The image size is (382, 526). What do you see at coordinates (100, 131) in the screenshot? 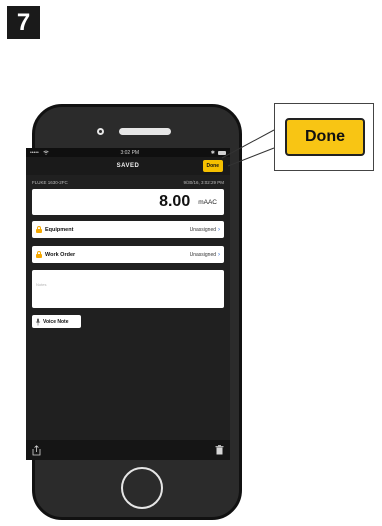
I see `camera-icon` at bounding box center [100, 131].